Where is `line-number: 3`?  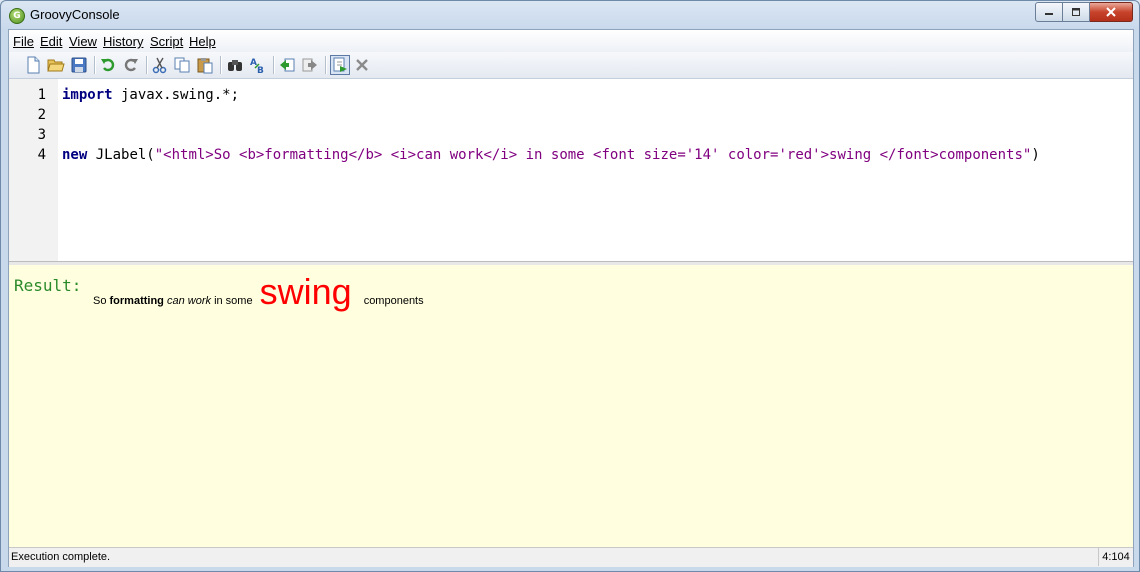
line-number: 3 is located at coordinates (41, 135).